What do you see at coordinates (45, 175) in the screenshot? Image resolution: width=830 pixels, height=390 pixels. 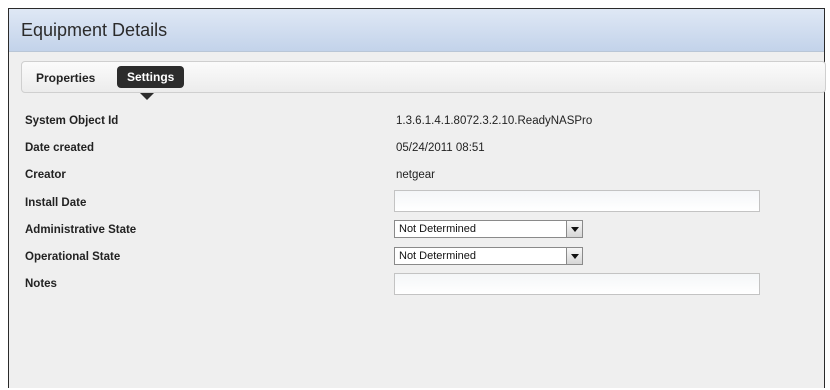 I see `creator-label: Creator` at bounding box center [45, 175].